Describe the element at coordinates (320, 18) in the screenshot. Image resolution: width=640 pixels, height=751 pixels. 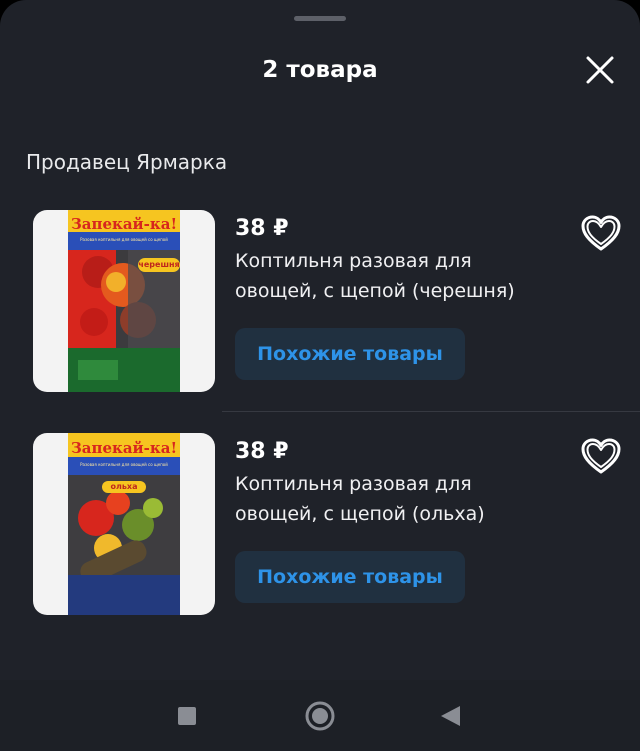
I see `sheet-grabber` at that location.